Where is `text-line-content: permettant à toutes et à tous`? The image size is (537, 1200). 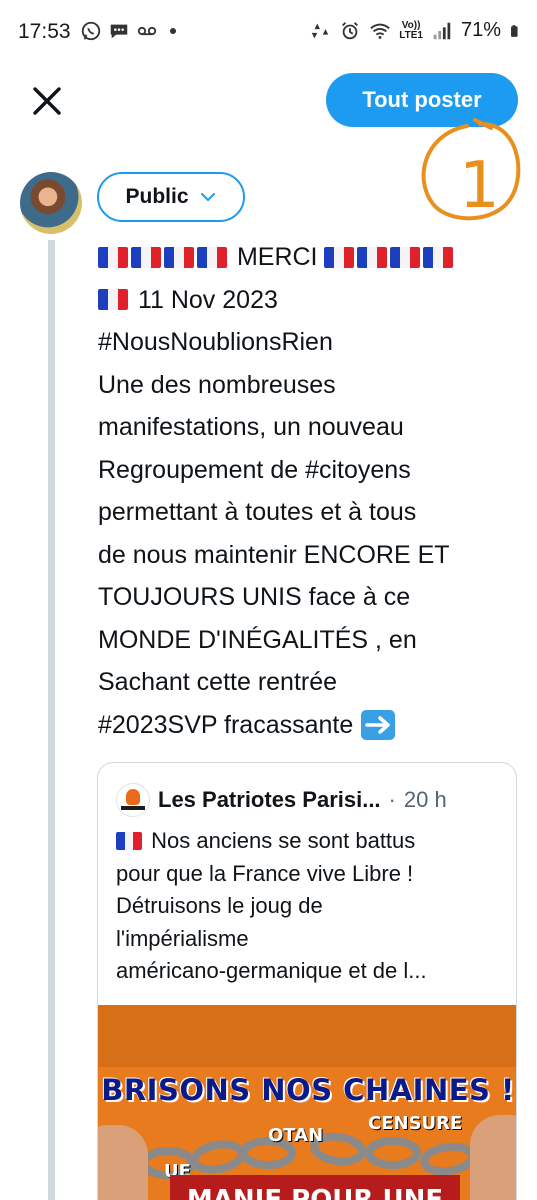
text-line-content: permettant à toutes et à tous is located at coordinates (257, 512).